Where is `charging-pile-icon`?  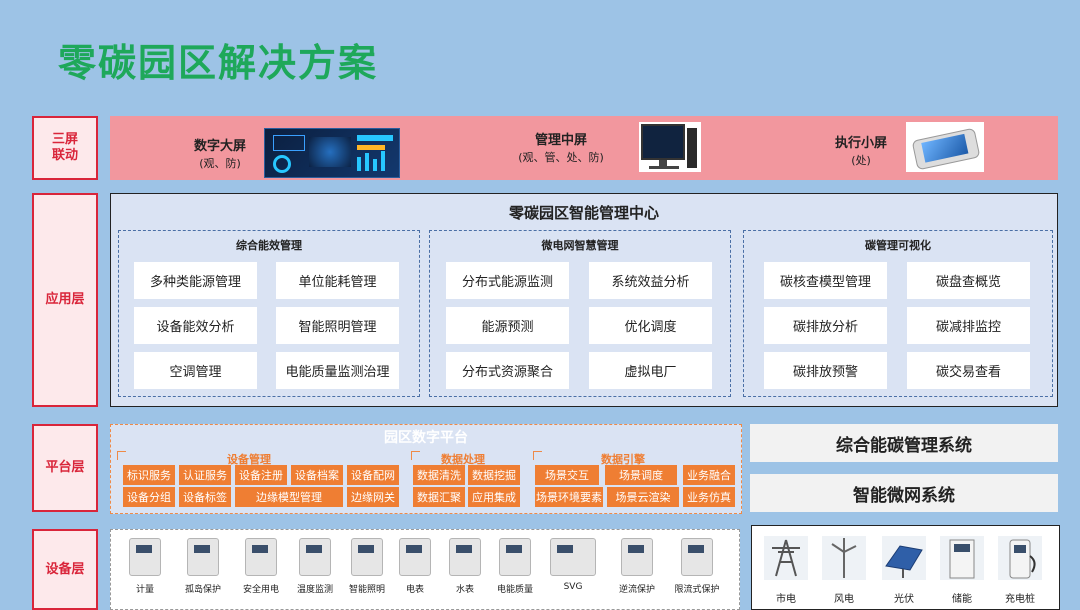
charging-pile-icon is located at coordinates (1020, 558).